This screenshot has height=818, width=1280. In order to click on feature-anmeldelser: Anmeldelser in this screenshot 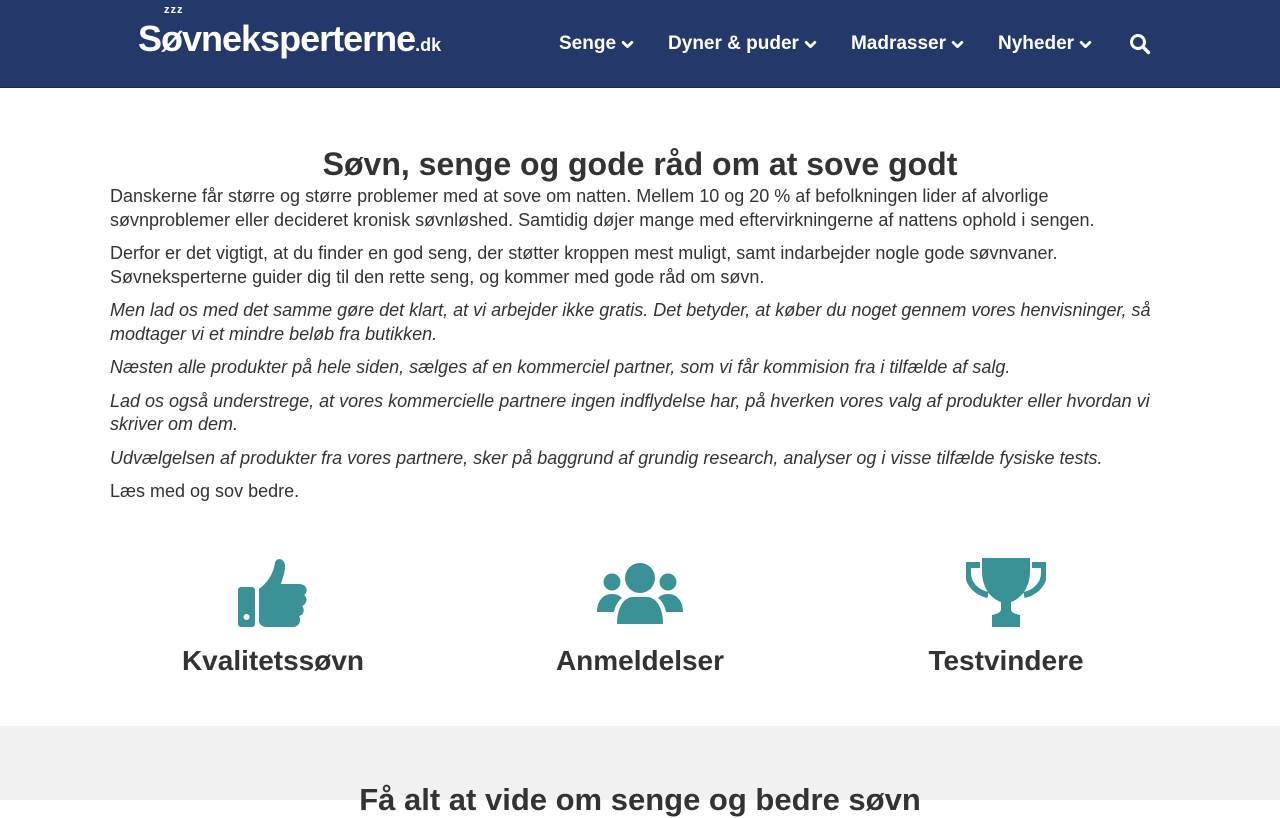, I will do `click(640, 617)`.